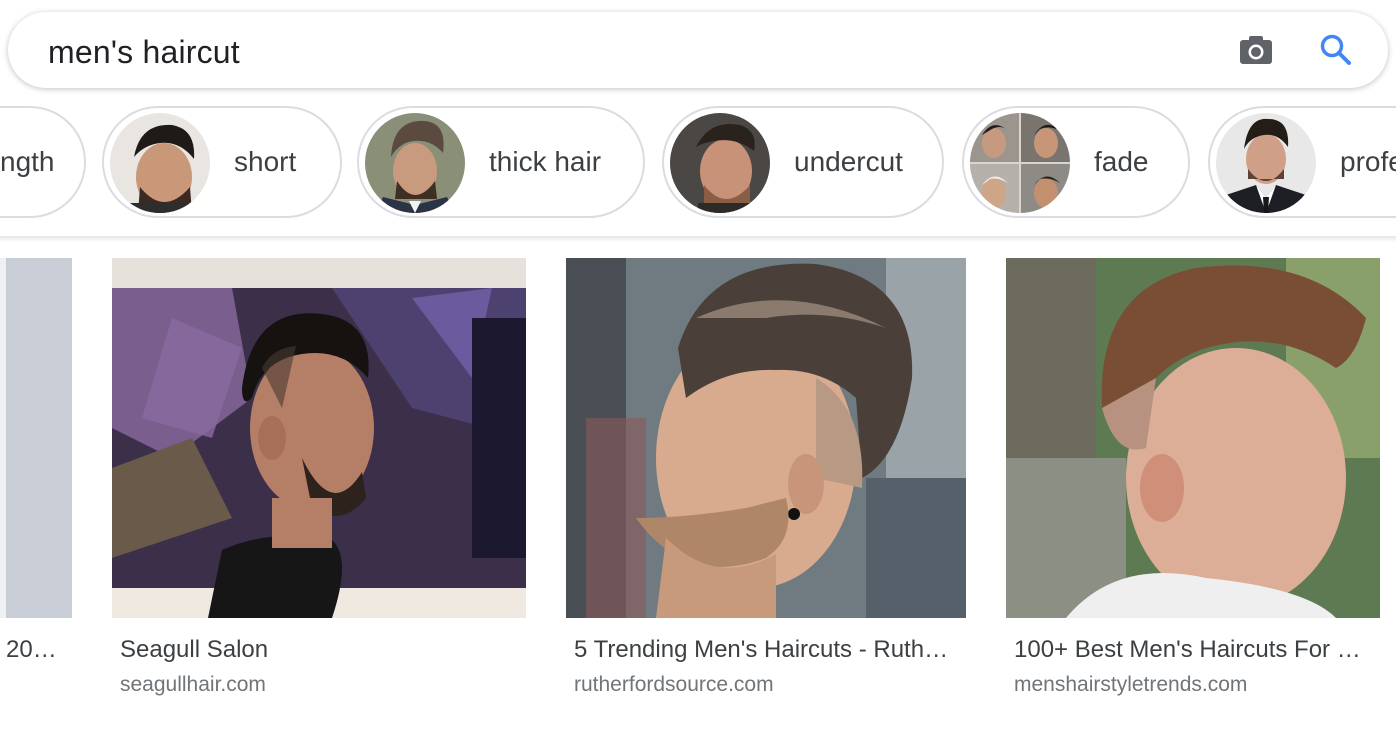  Describe the element at coordinates (848, 161) in the screenshot. I see `chip-label: undercut` at that location.